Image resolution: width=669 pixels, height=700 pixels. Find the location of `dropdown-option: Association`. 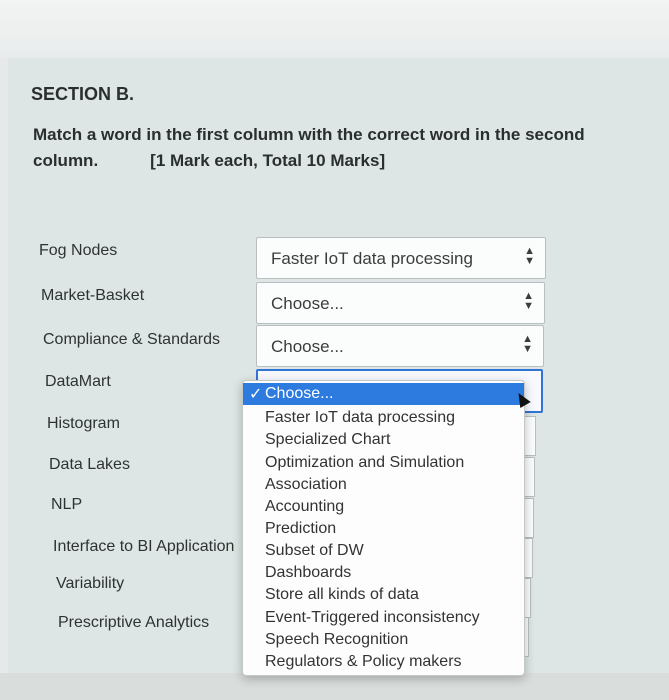

dropdown-option: Association is located at coordinates (383, 485).